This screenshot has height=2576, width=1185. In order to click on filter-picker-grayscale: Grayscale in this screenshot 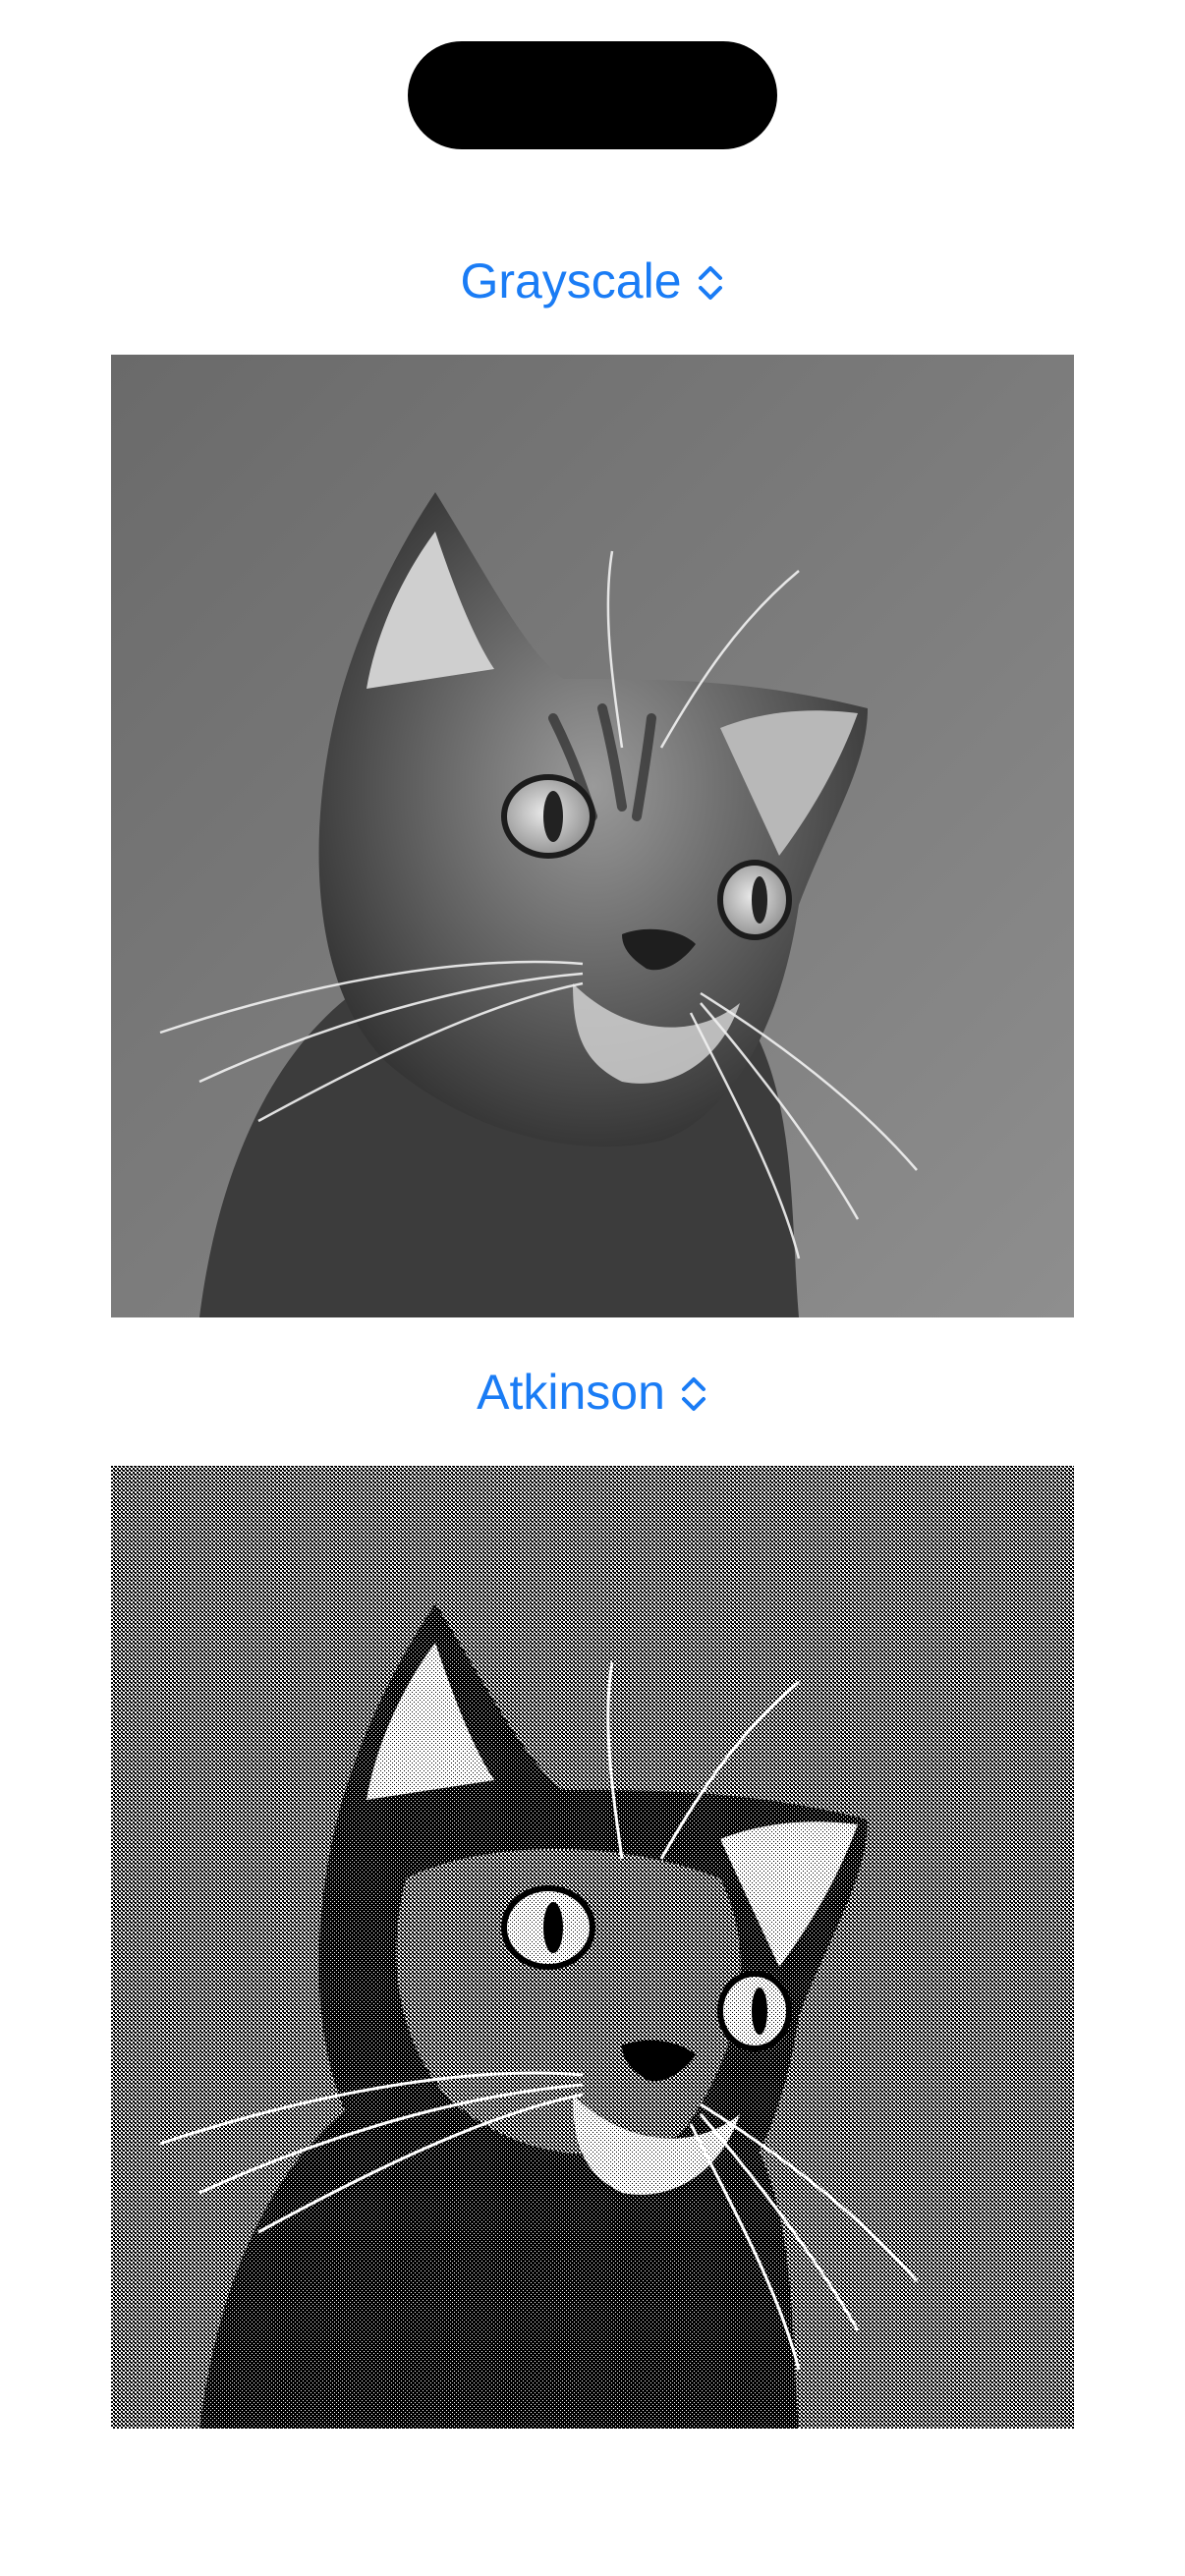, I will do `click(592, 281)`.